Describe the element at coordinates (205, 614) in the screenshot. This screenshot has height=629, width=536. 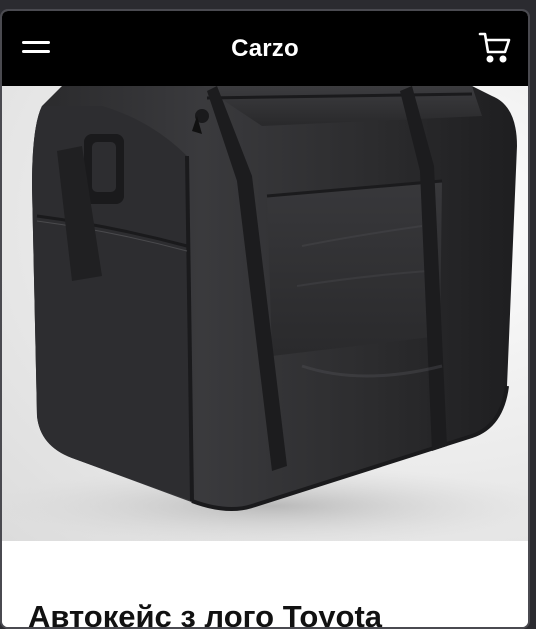
I see `product-title: Автокейс з лого Toyota` at that location.